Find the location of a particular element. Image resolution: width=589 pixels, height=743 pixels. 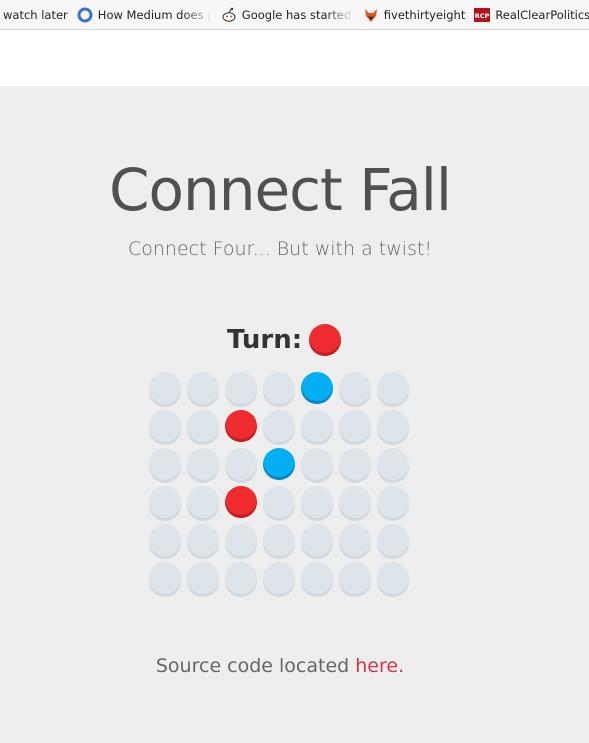

game-board is located at coordinates (282, 486).